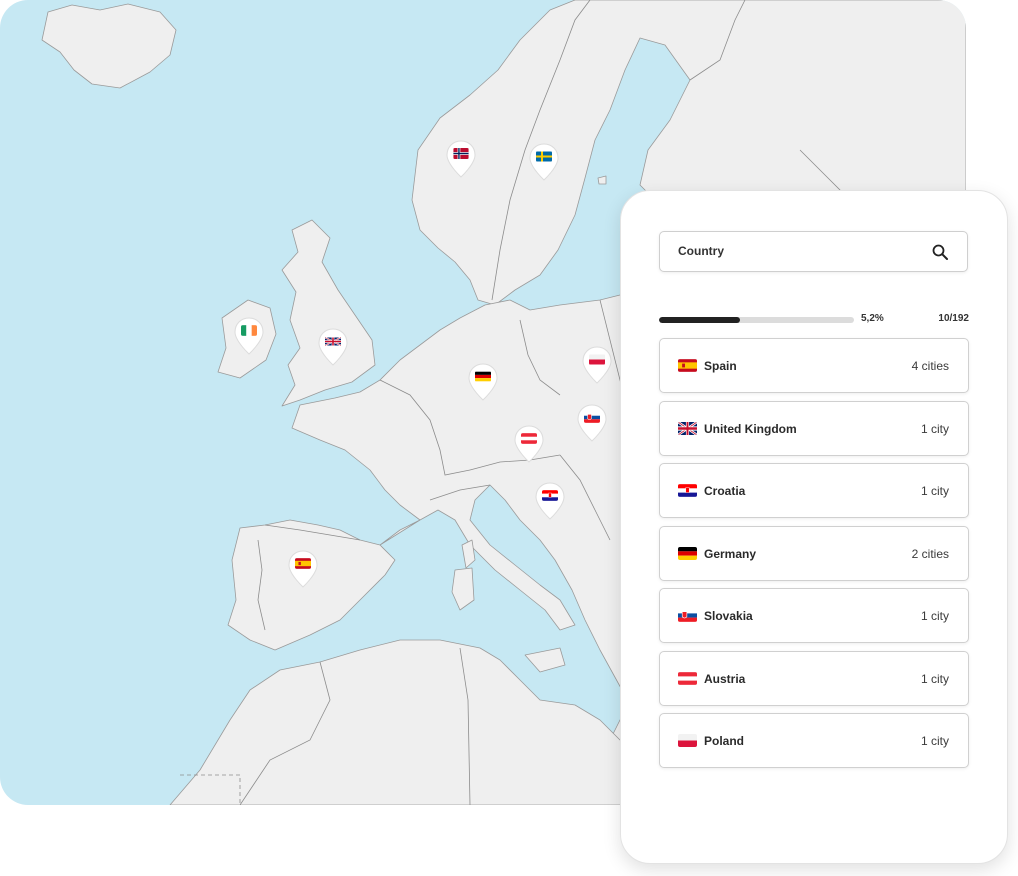 The image size is (1018, 876). Describe the element at coordinates (544, 156) in the screenshot. I see `sweden-flag-icon` at that location.